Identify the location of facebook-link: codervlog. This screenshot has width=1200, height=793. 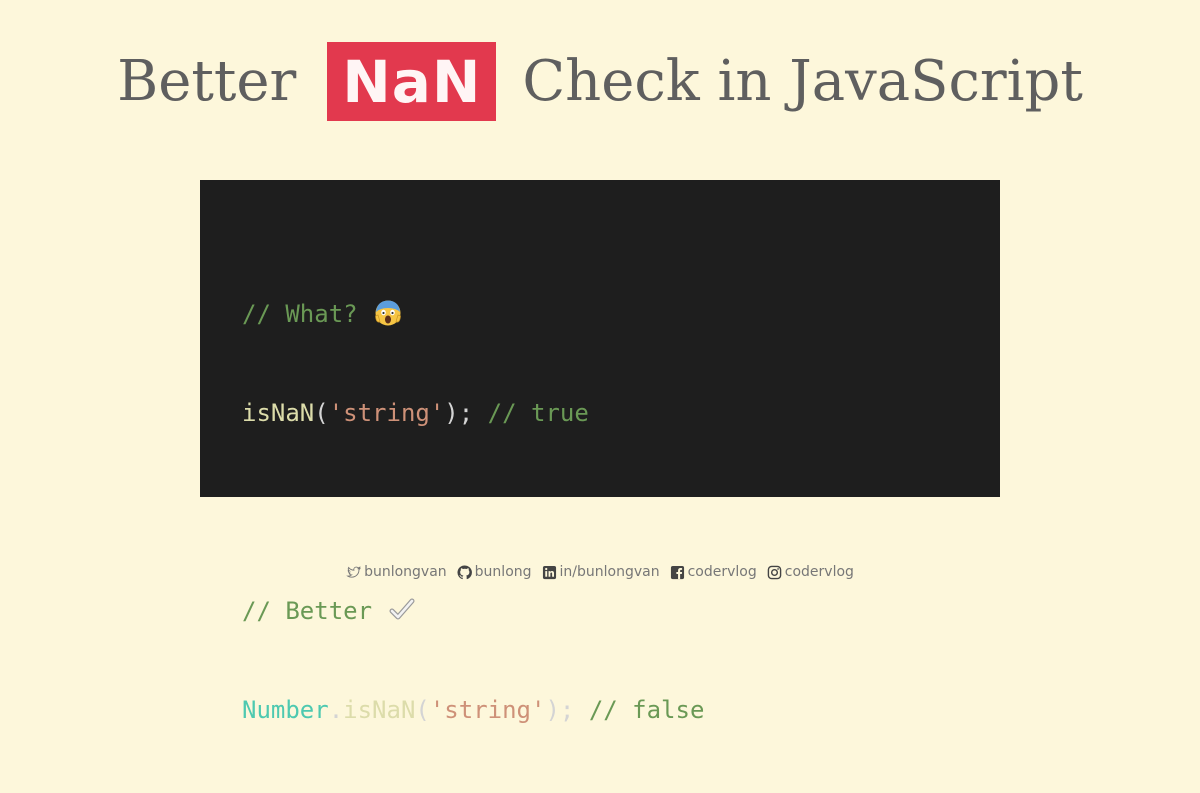
(713, 572).